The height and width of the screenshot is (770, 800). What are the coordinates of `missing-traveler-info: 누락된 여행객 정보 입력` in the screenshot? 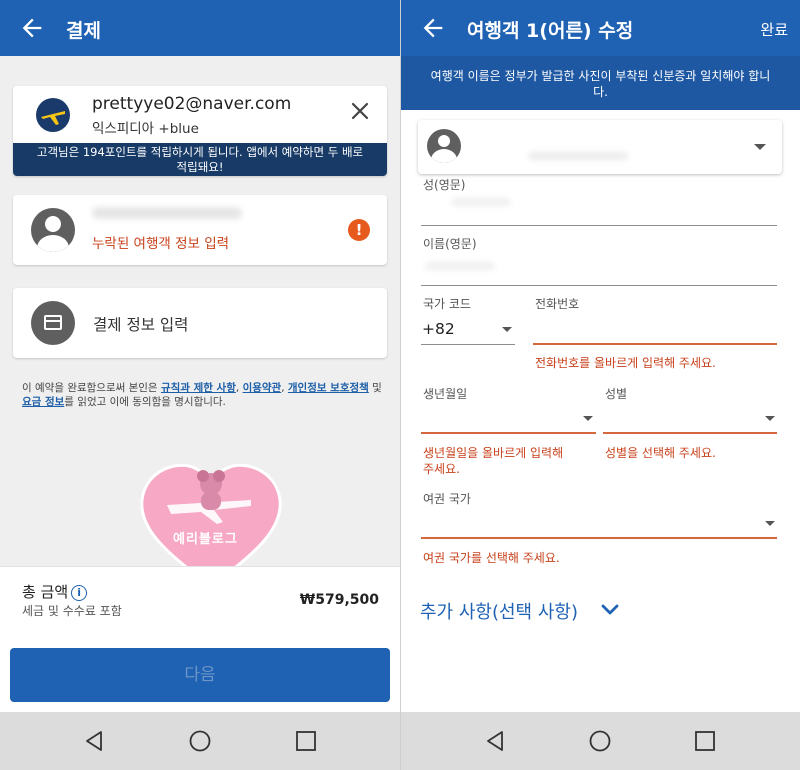 It's located at (161, 244).